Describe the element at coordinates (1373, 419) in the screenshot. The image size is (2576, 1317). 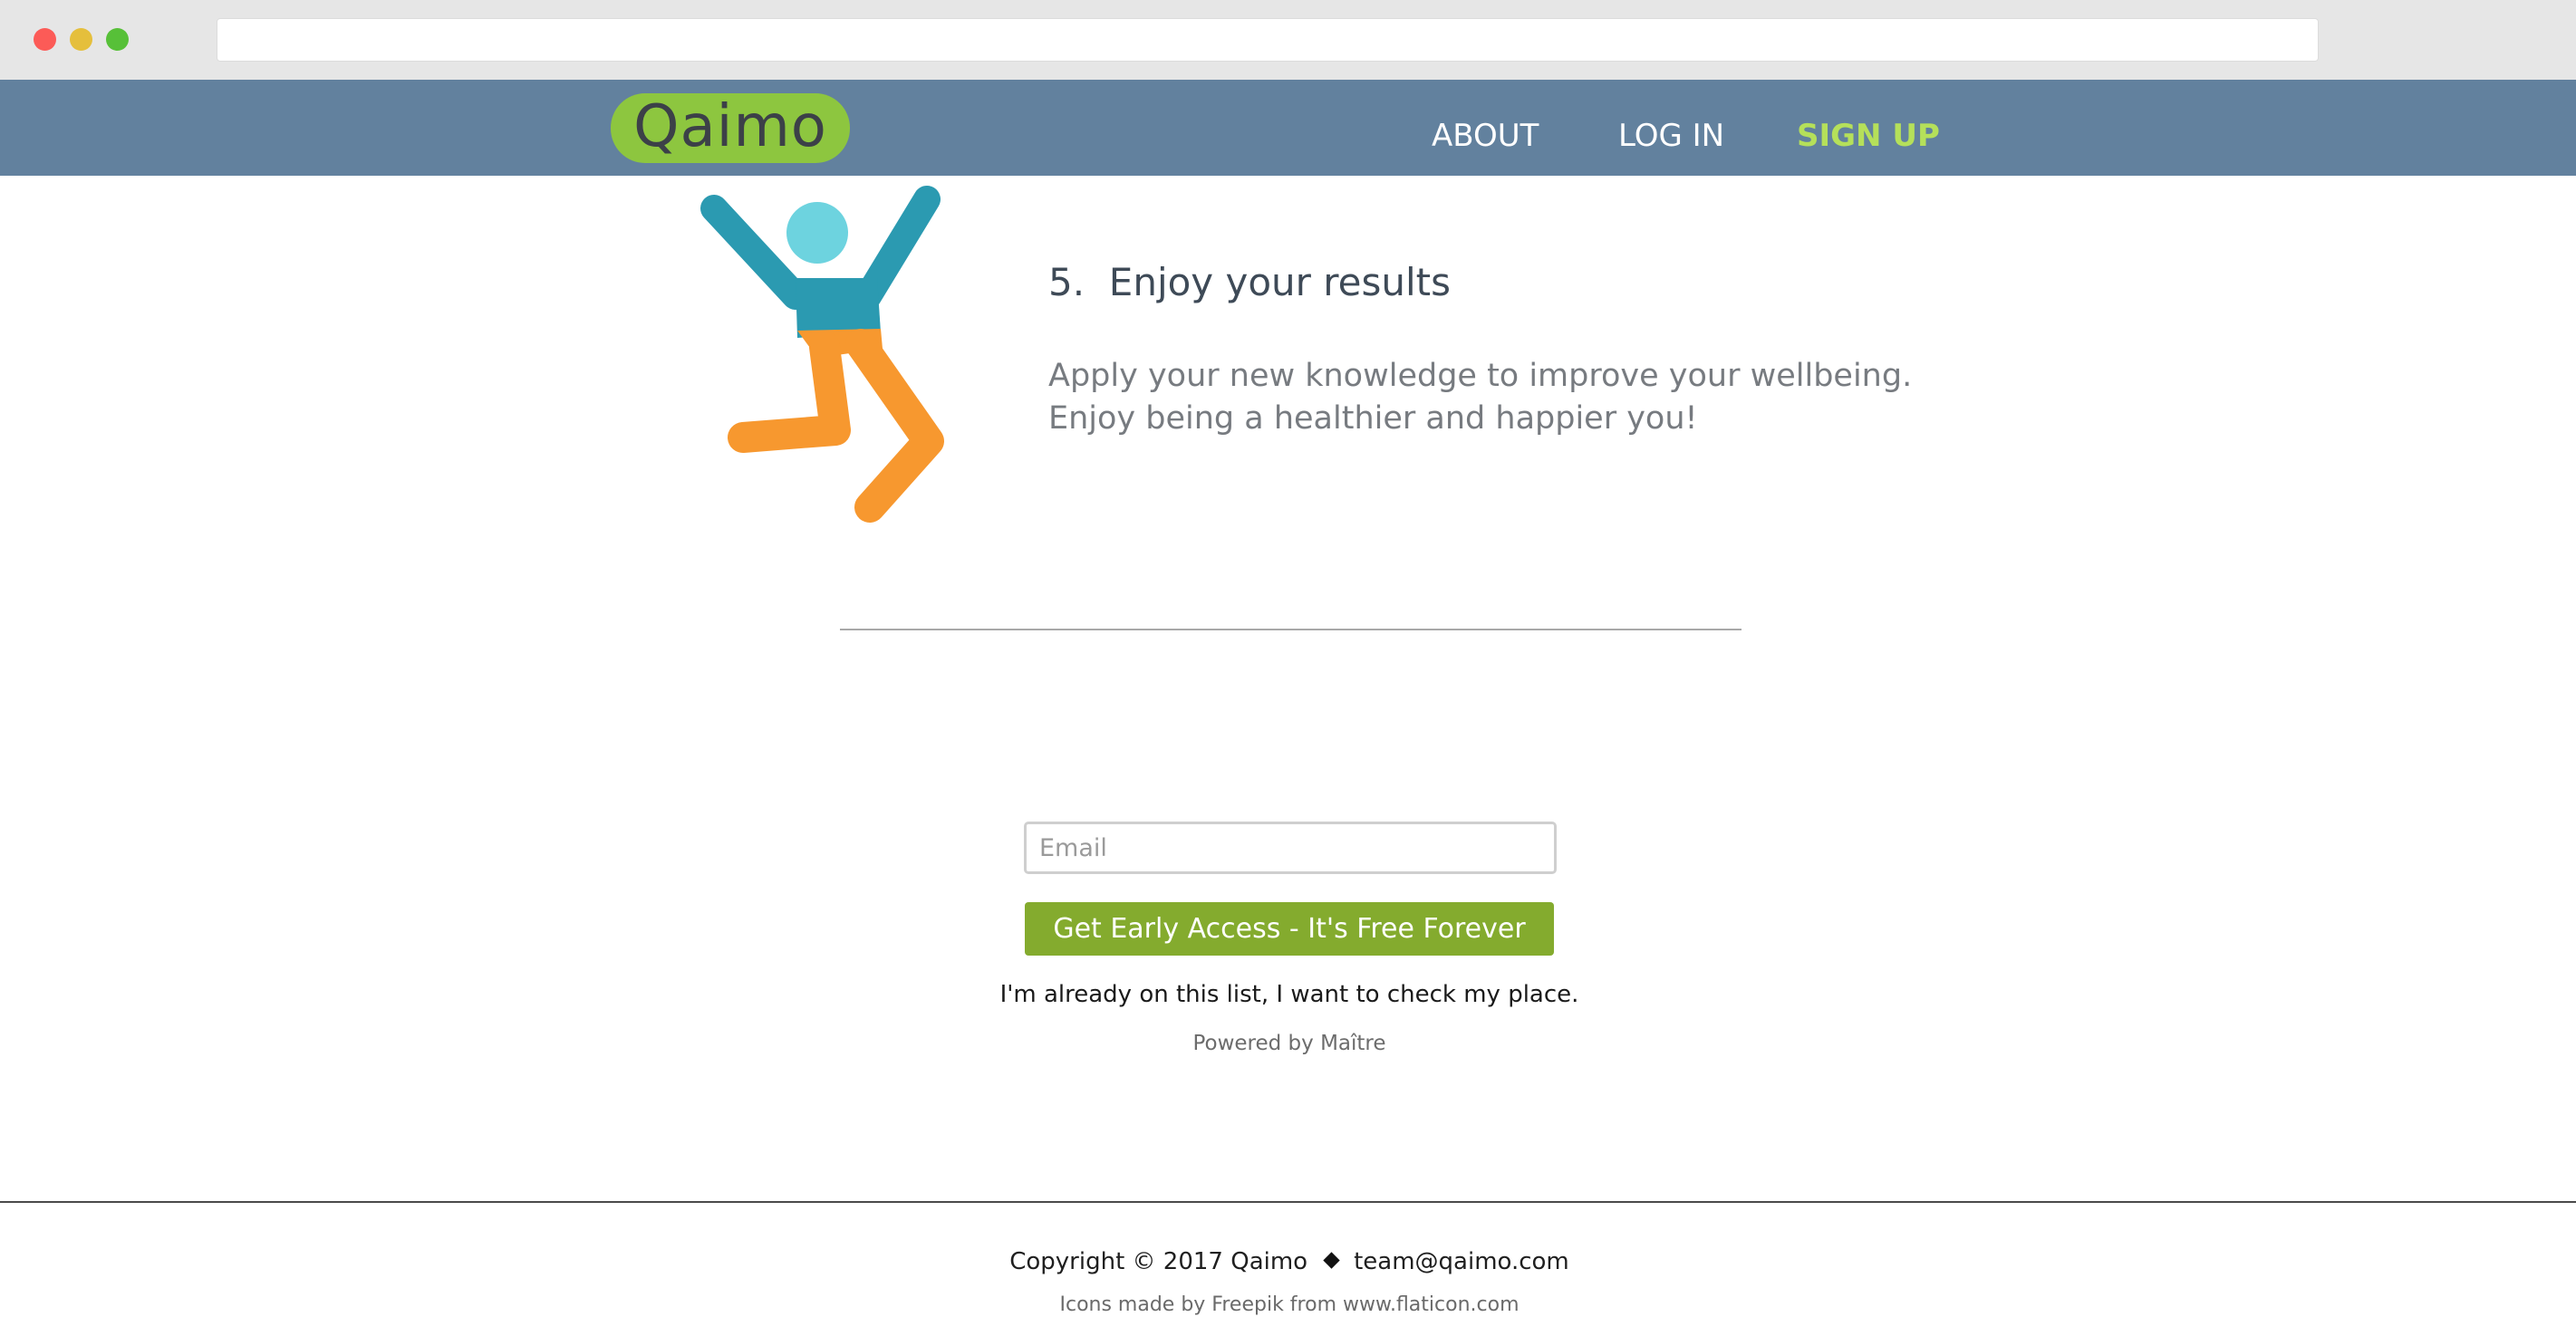
I see `step-description-line-2: Enjoy being a healthier and happier you!` at that location.